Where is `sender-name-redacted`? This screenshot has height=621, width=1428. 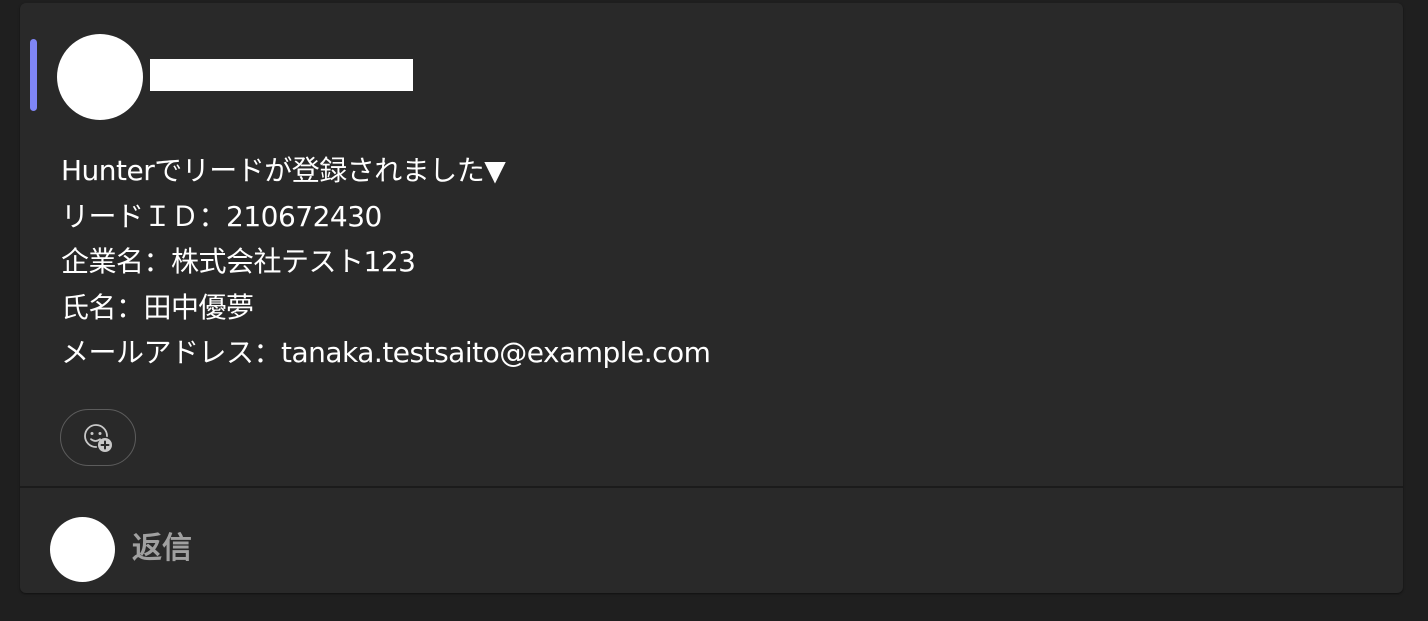
sender-name-redacted is located at coordinates (281, 75).